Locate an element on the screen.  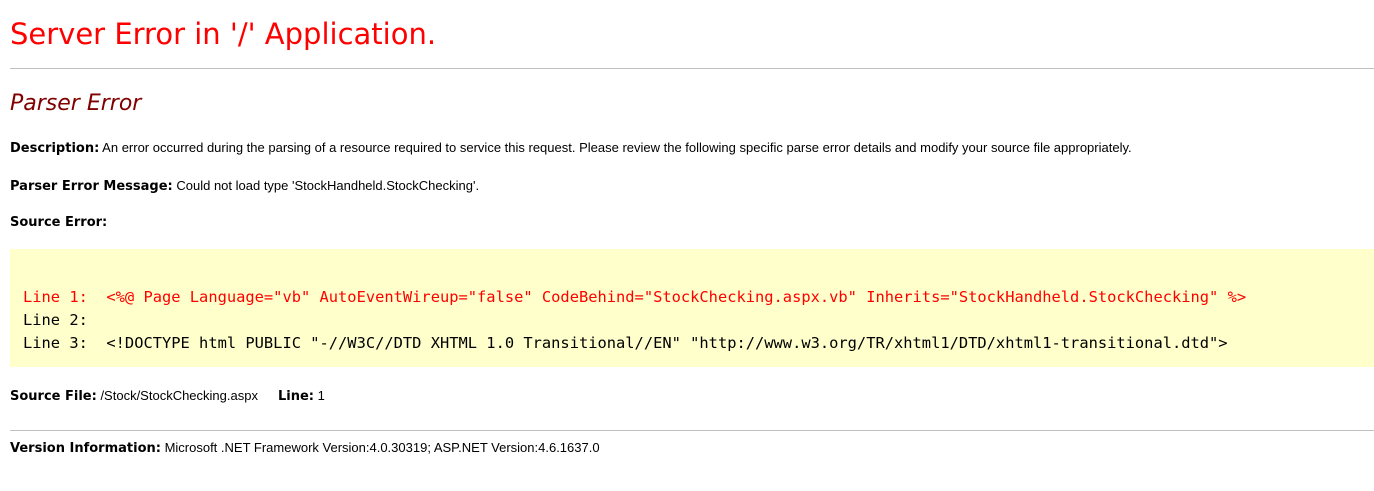
source-file-value: /Stock/StockChecking.aspx is located at coordinates (177, 395).